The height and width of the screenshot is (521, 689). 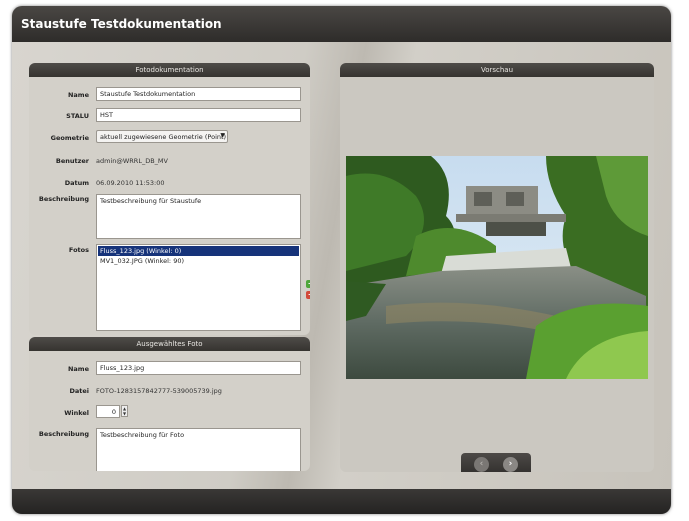 I want to click on window-title: Staustufe Testdokumentation, so click(x=341, y=24).